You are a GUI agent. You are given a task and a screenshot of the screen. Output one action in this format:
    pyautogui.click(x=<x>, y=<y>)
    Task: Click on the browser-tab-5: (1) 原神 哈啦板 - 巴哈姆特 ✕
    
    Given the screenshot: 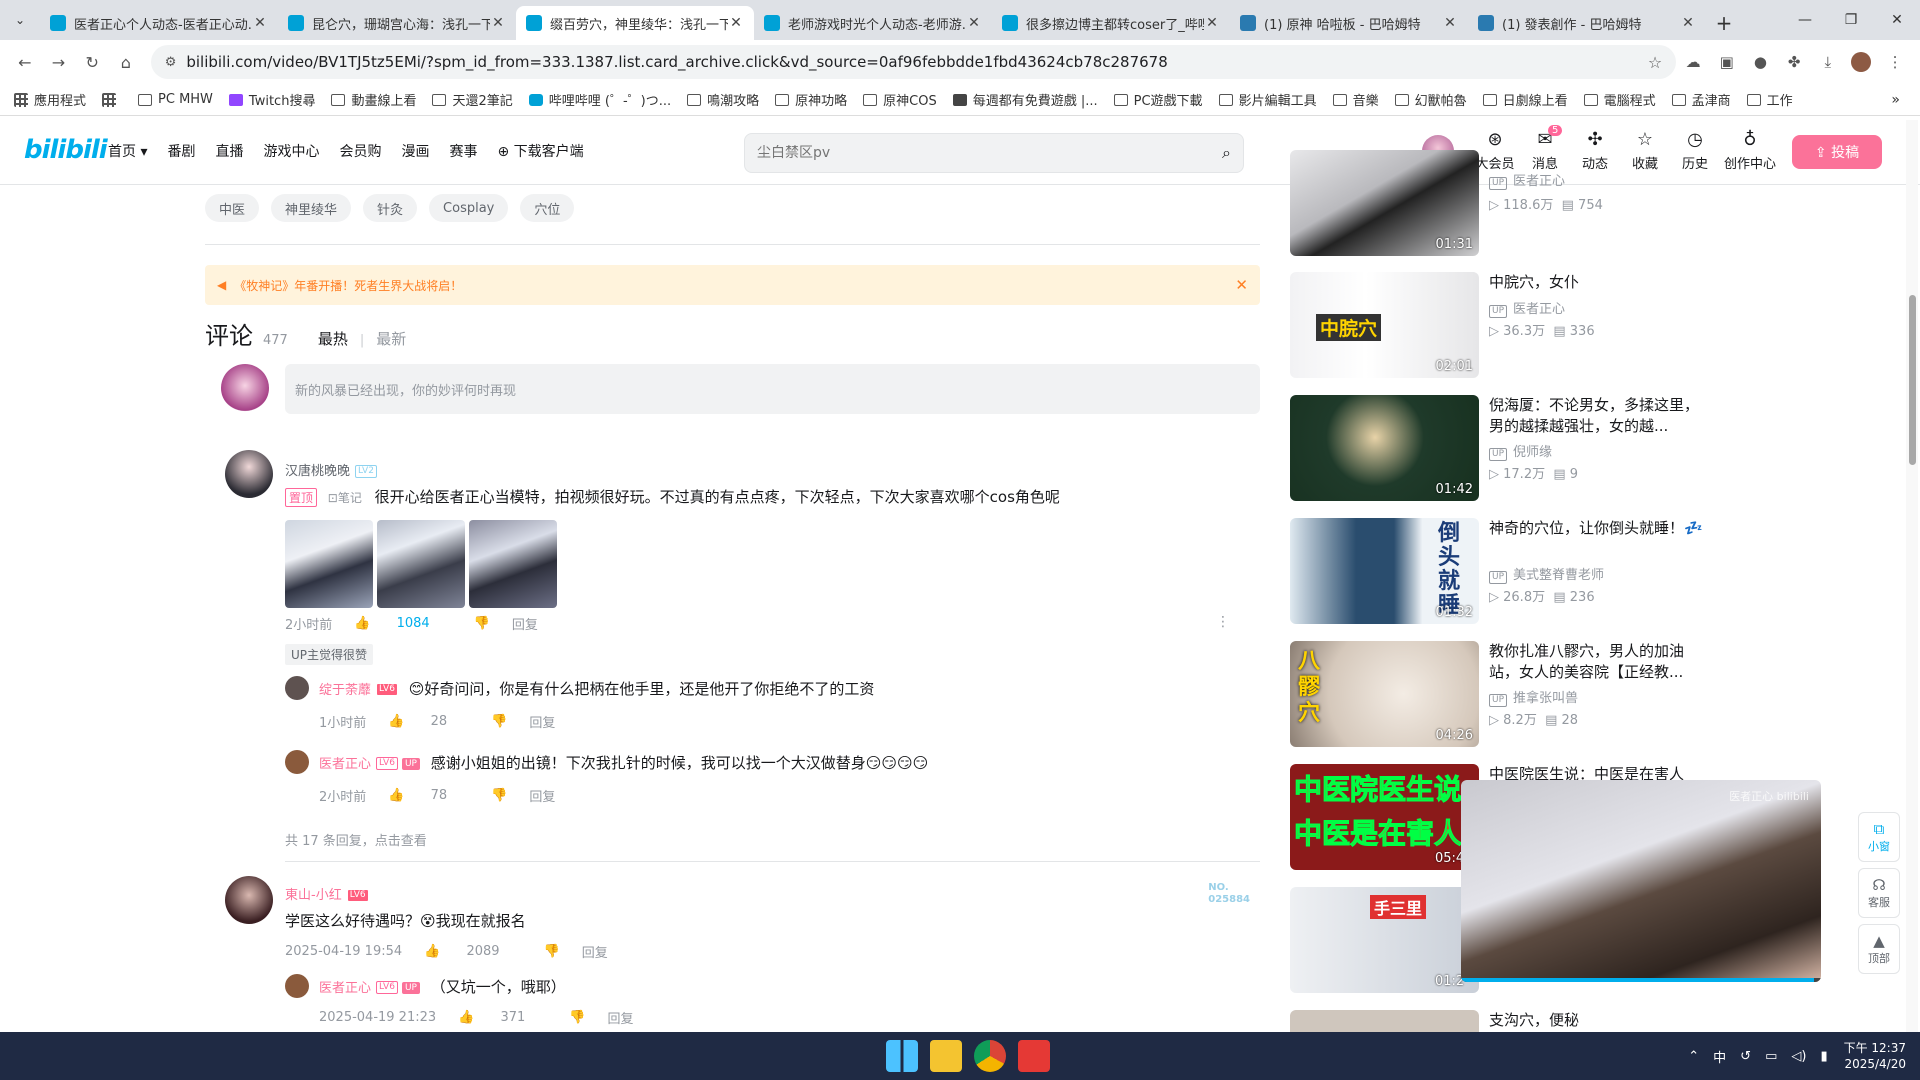 What is the action you would take?
    pyautogui.click(x=1349, y=23)
    